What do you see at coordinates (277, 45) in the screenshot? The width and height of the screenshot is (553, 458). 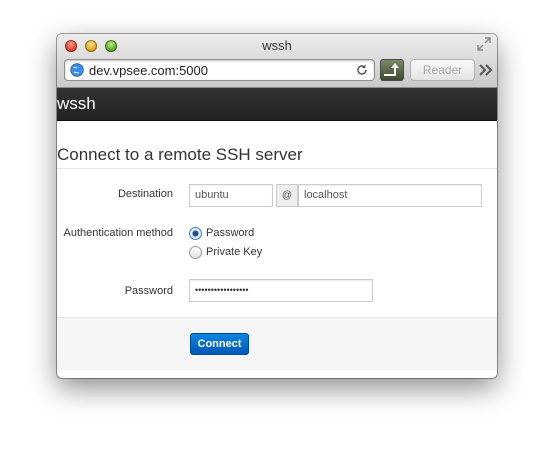 I see `window-title: wssh` at bounding box center [277, 45].